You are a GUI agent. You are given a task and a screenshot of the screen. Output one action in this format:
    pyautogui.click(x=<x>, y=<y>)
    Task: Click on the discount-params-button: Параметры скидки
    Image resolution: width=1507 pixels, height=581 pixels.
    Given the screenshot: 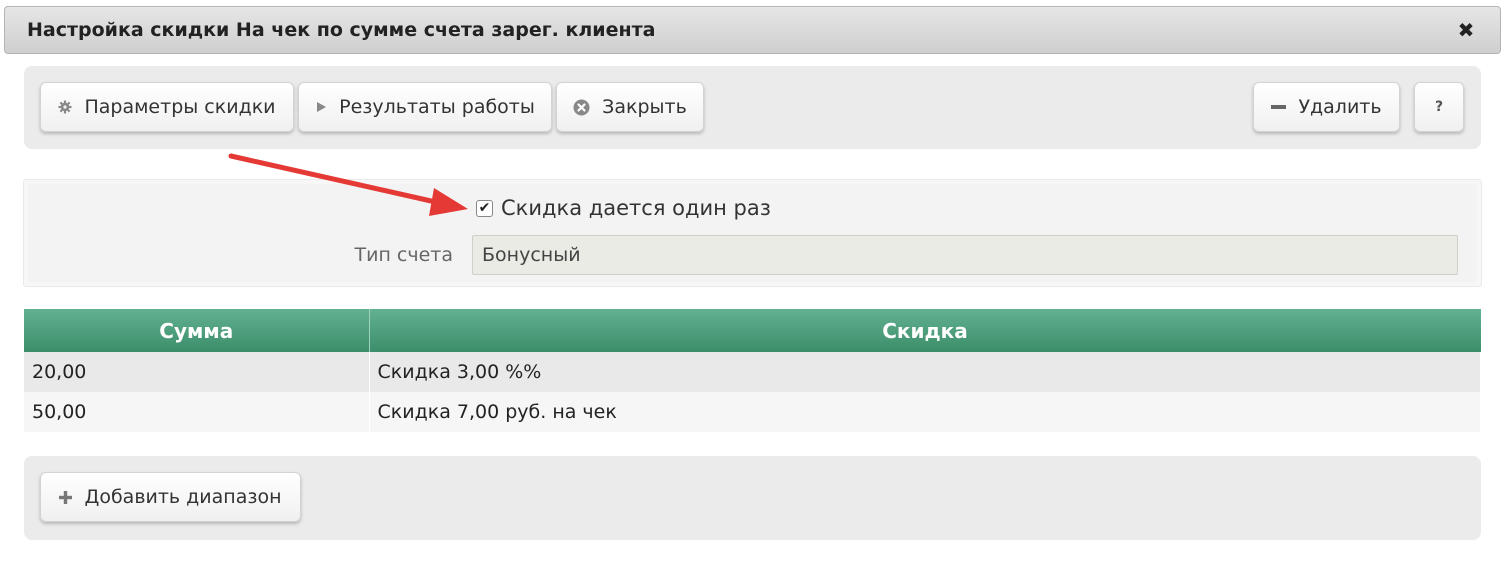 What is the action you would take?
    pyautogui.click(x=167, y=107)
    